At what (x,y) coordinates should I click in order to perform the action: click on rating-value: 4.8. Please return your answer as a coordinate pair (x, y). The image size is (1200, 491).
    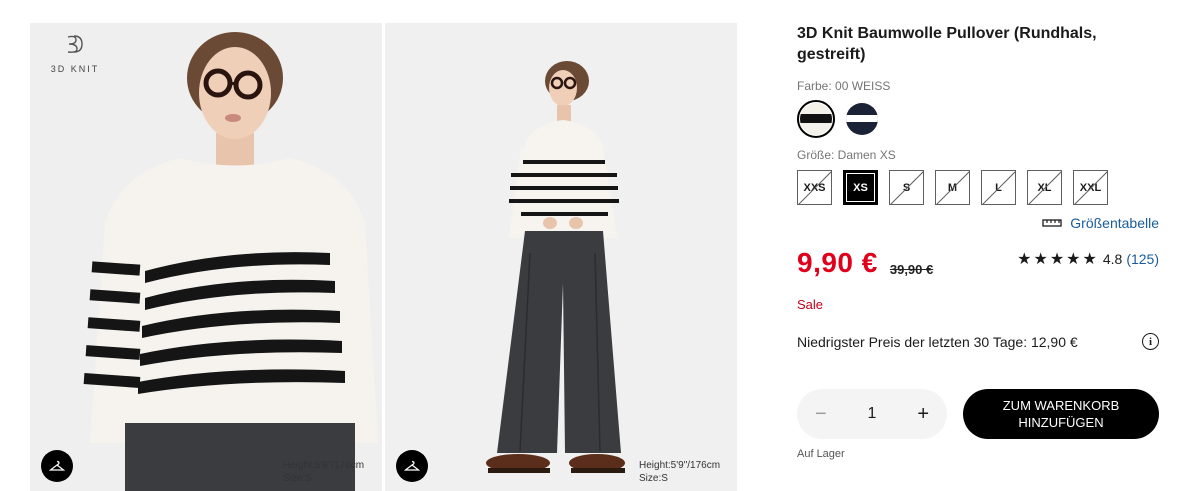
    Looking at the image, I should click on (1112, 259).